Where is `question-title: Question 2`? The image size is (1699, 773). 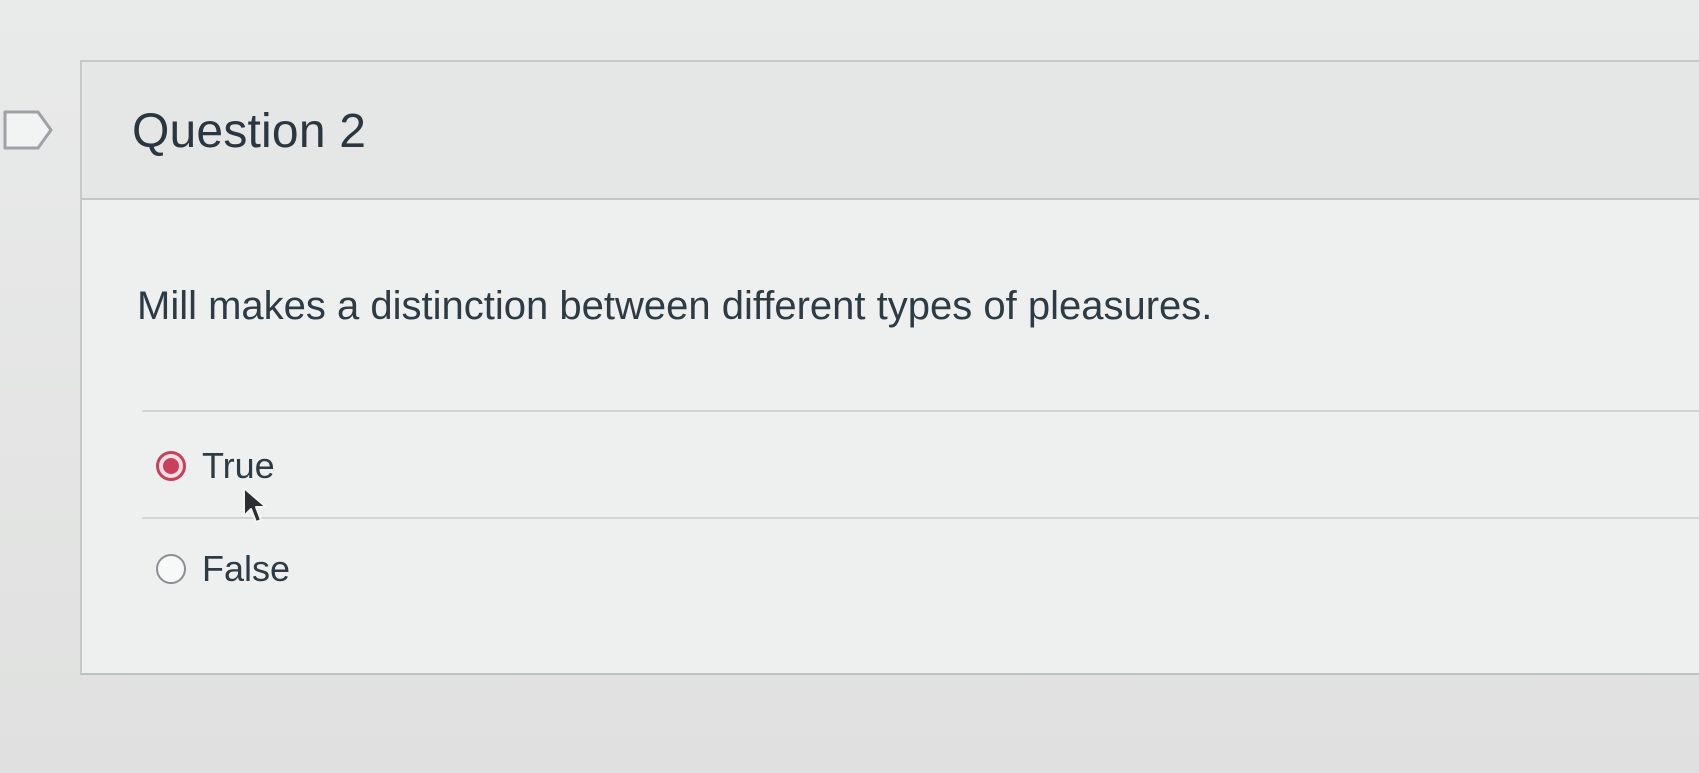
question-title: Question 2 is located at coordinates (249, 131).